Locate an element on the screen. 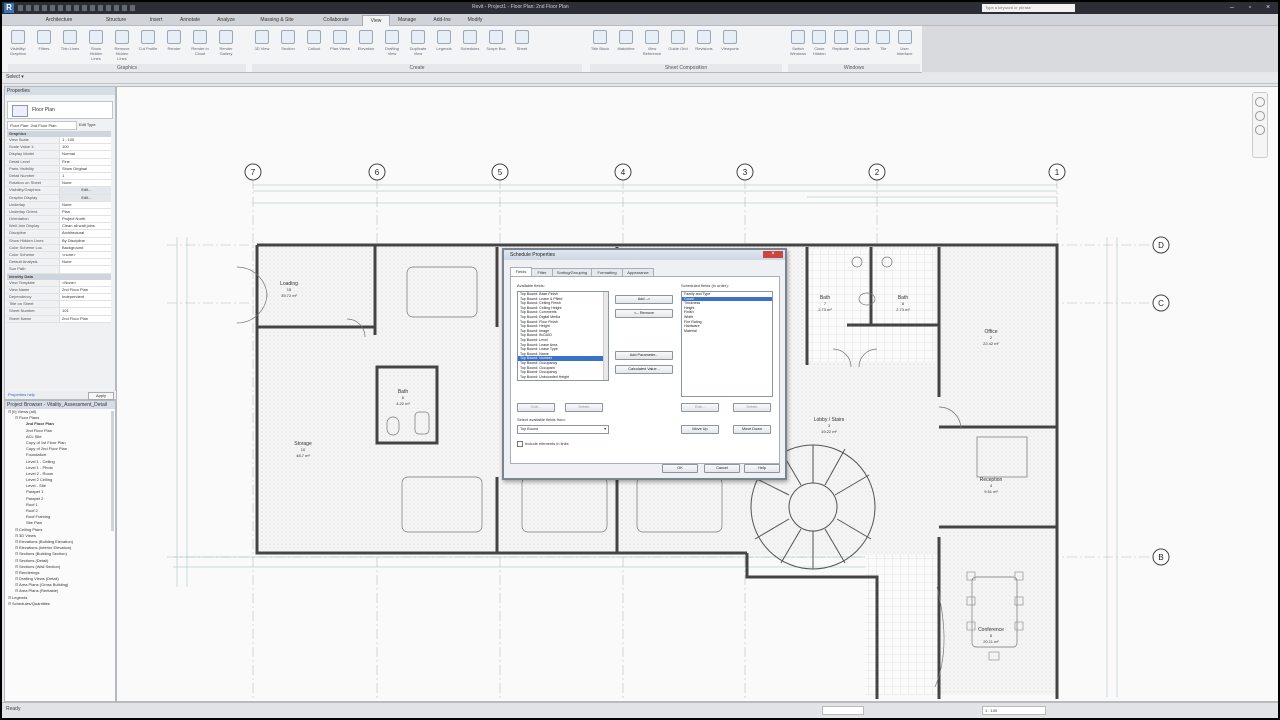 The image size is (1280, 720). ribbon-button-revisions: Revisions is located at coordinates (704, 44).